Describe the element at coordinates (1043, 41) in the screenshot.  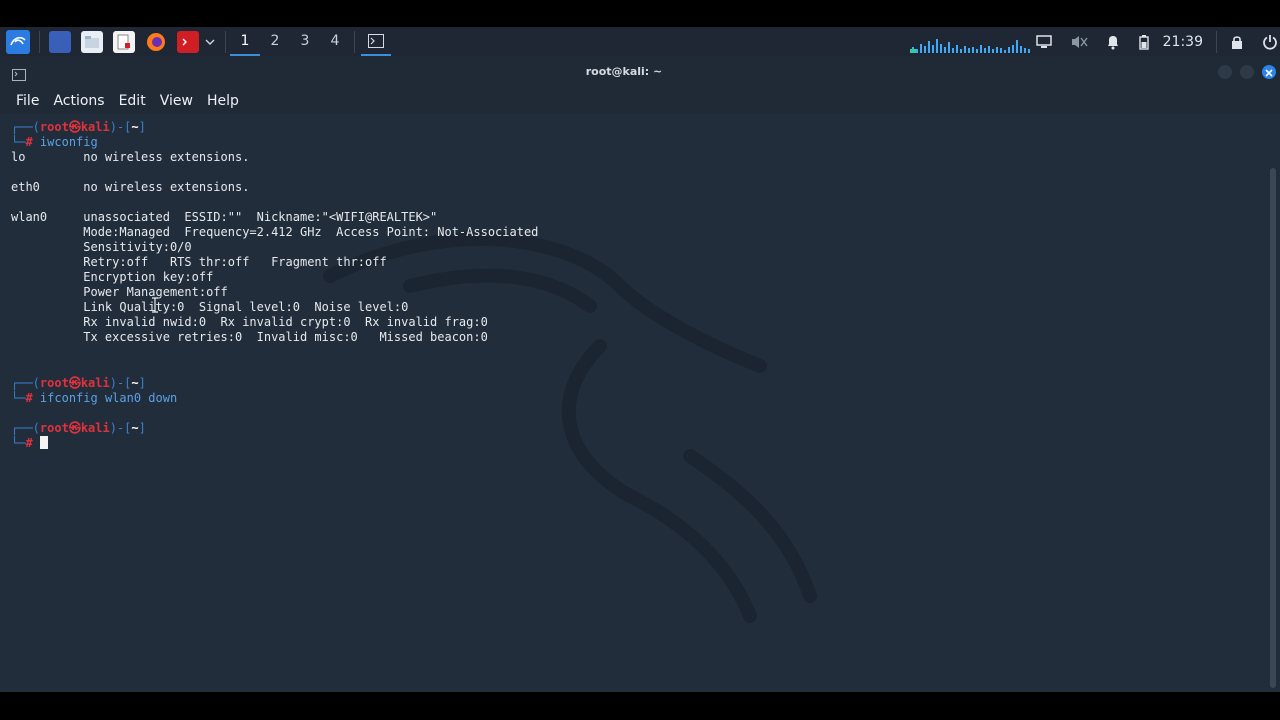
I see `display-icon` at that location.